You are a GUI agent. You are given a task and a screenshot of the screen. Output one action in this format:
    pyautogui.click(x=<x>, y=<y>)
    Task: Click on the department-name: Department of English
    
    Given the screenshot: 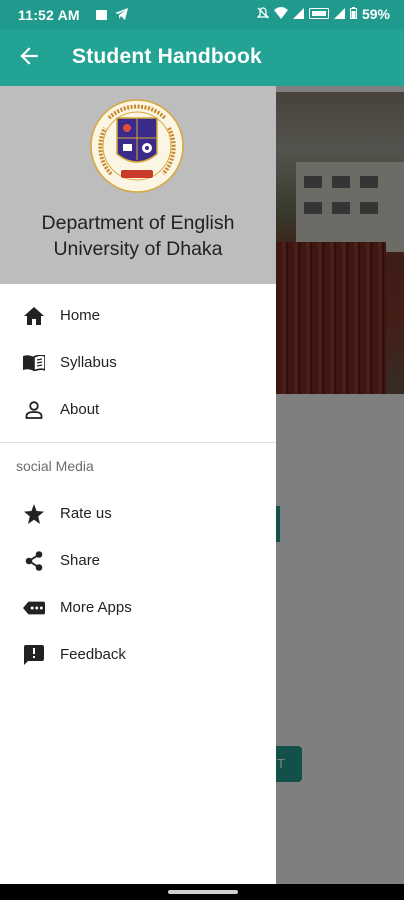 What is the action you would take?
    pyautogui.click(x=138, y=223)
    